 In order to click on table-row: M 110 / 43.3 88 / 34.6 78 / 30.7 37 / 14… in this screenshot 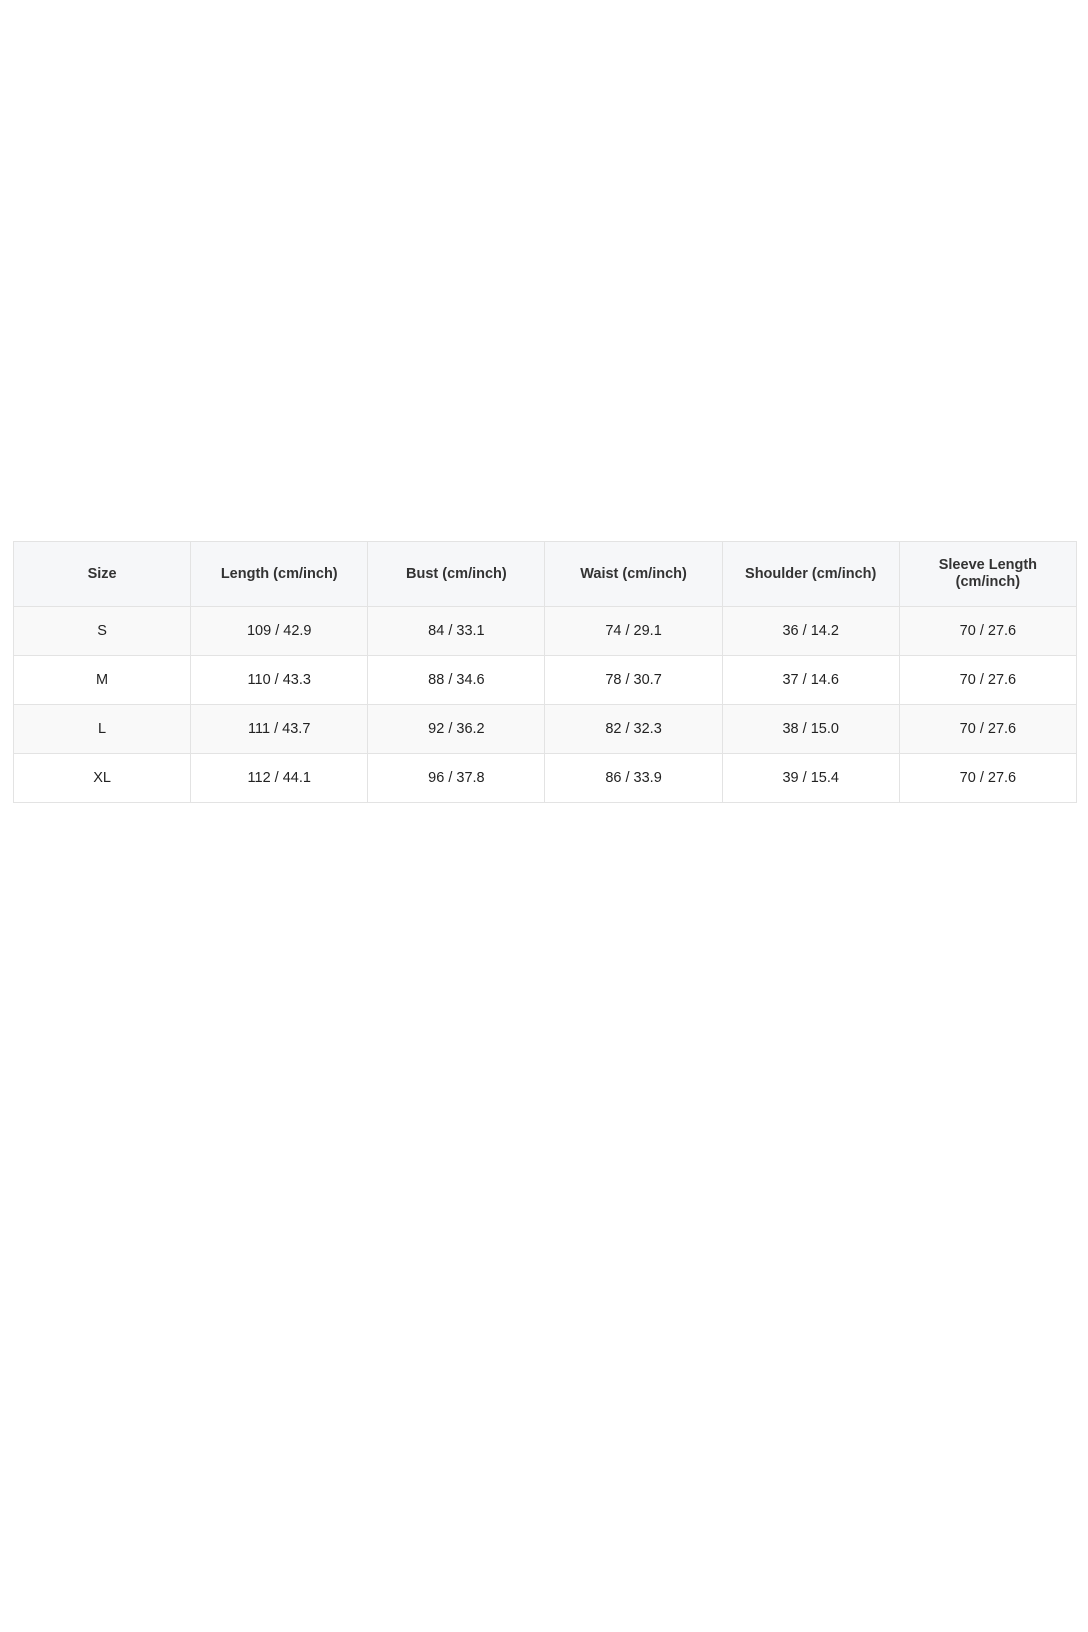, I will do `click(545, 680)`.